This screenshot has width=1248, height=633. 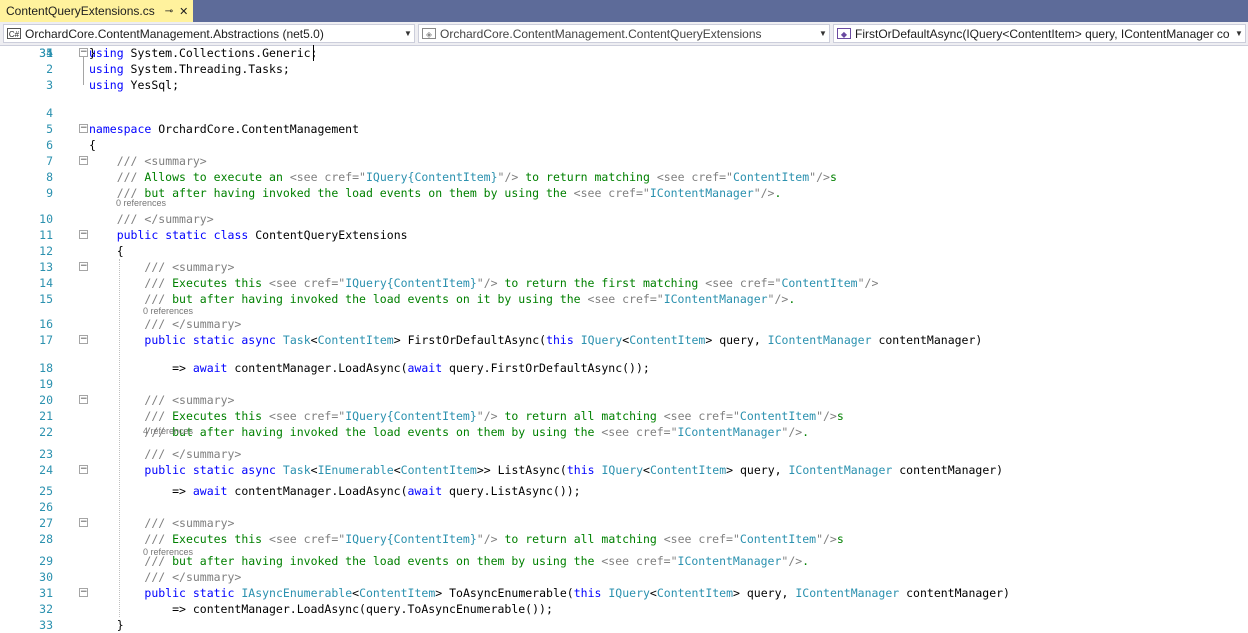 What do you see at coordinates (844, 33) in the screenshot?
I see `method-icon: ◆` at bounding box center [844, 33].